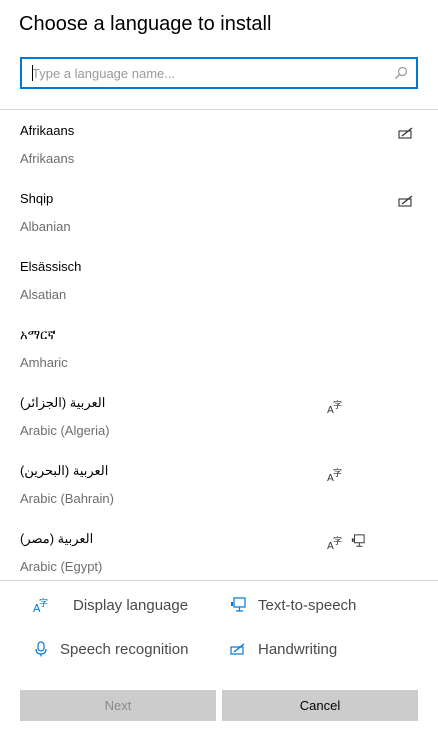  I want to click on dialog-title: Choose a language to install, so click(145, 24).